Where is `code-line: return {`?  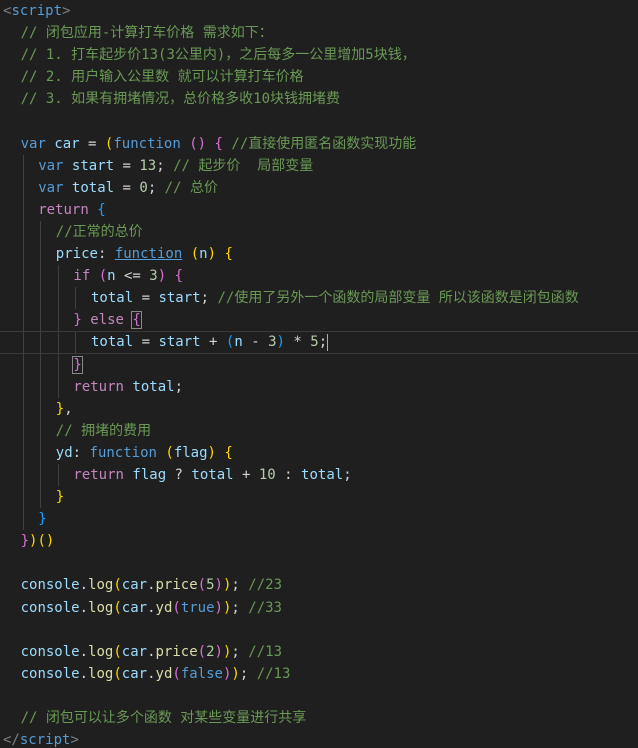
code-line: return { is located at coordinates (319, 209).